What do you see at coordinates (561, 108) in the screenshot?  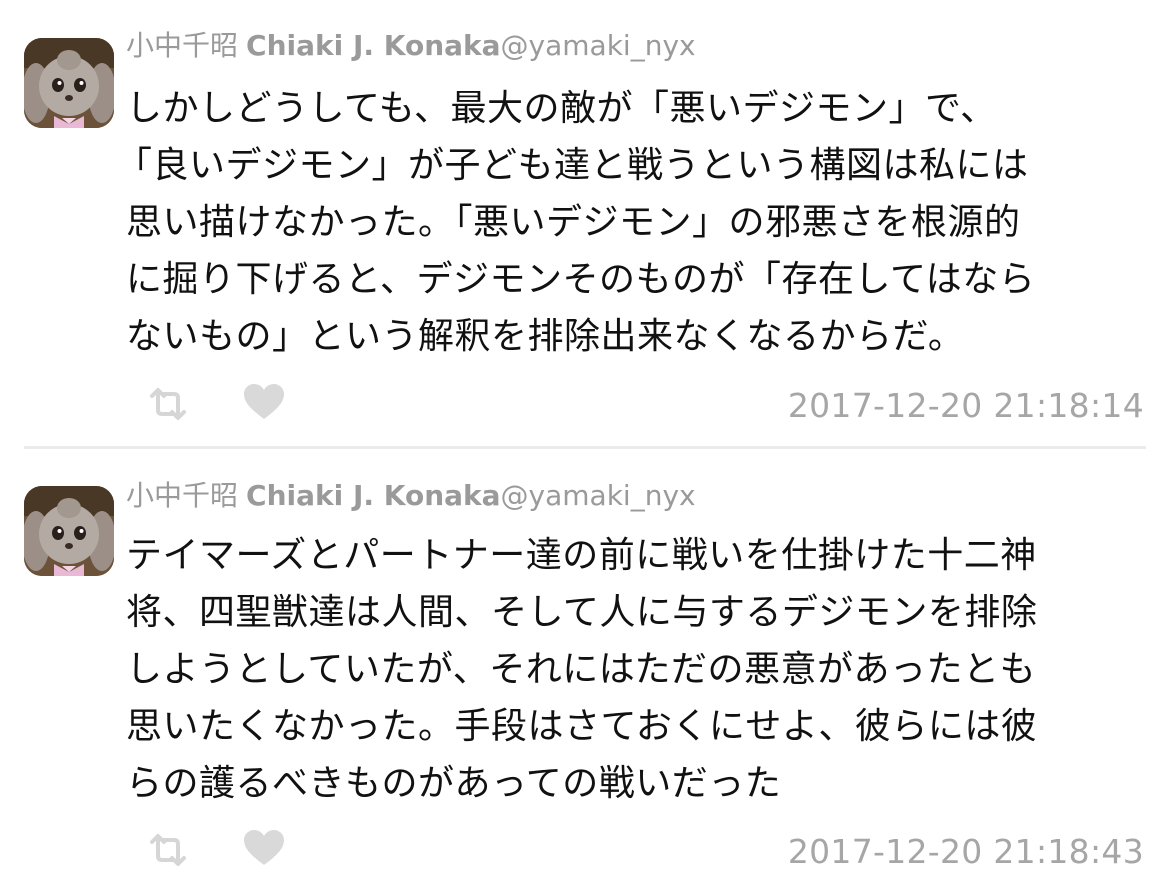 I see `tweet-text-line: しかしどうしても、最大の敵が「悪いデジモン」で、` at bounding box center [561, 108].